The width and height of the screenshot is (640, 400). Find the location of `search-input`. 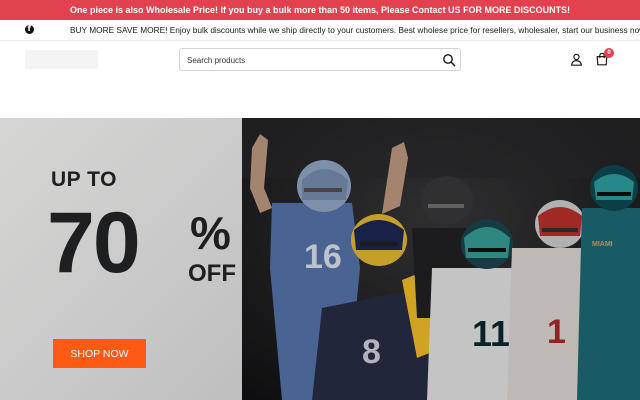

search-input is located at coordinates (307, 60).